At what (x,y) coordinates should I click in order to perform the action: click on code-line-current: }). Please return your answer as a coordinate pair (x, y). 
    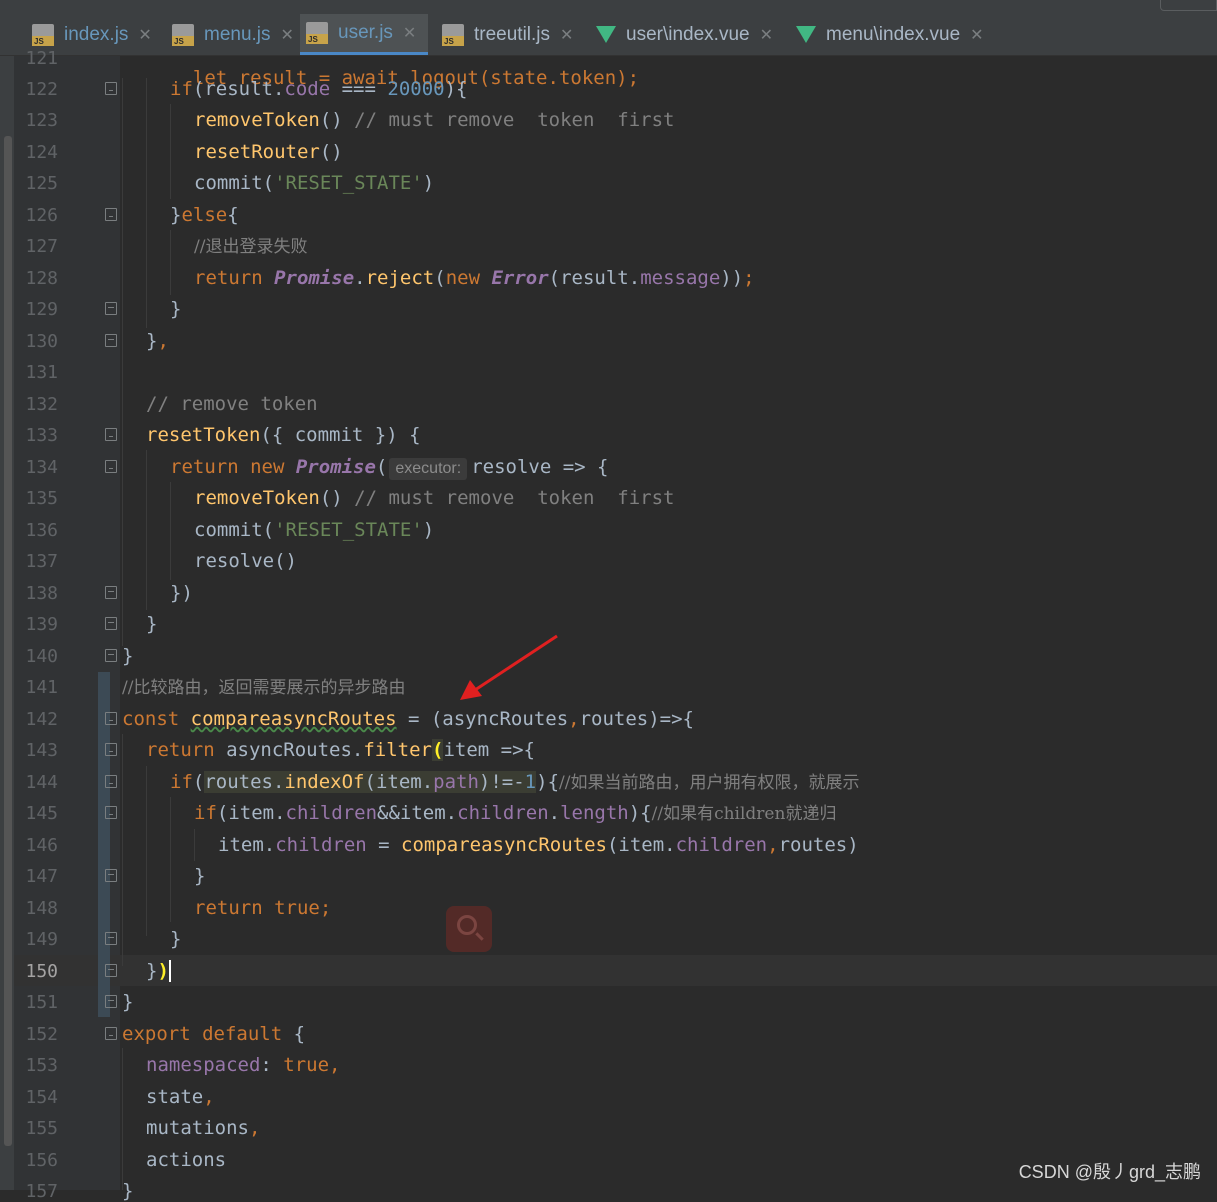
    Looking at the image, I should click on (158, 971).